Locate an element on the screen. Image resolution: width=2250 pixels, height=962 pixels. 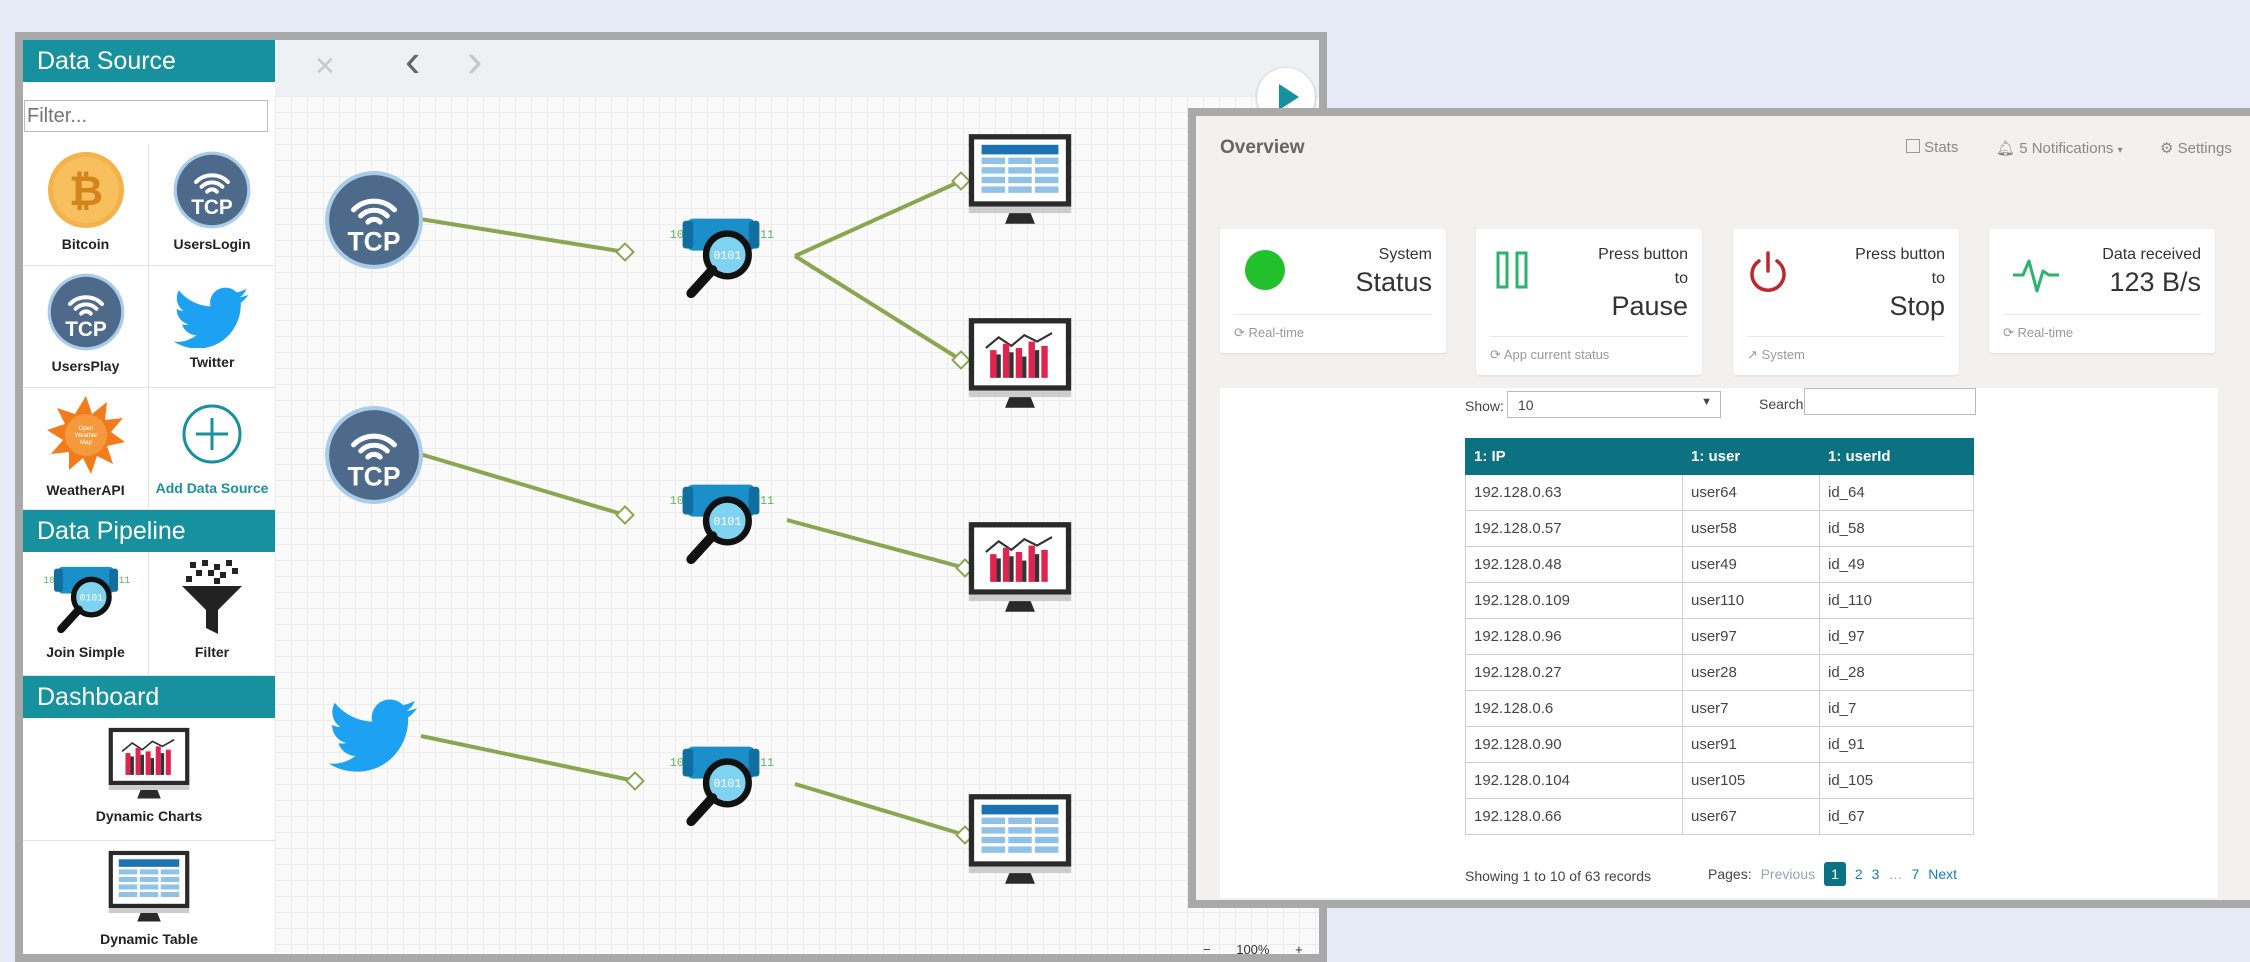
table-monitor-icon is located at coordinates (149, 887).